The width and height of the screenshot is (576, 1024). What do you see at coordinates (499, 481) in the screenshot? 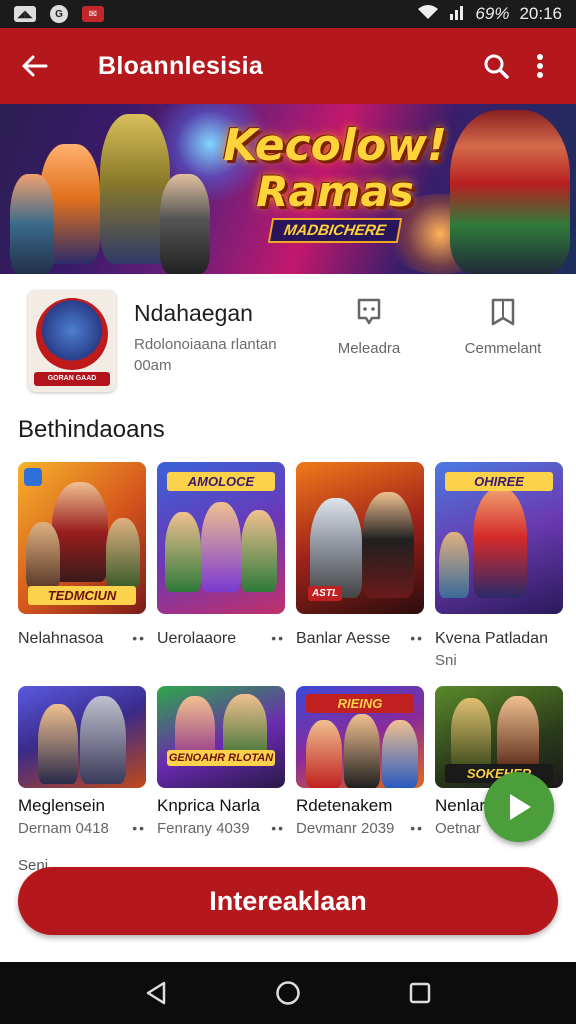
I see `game-badge: OHIREE` at bounding box center [499, 481].